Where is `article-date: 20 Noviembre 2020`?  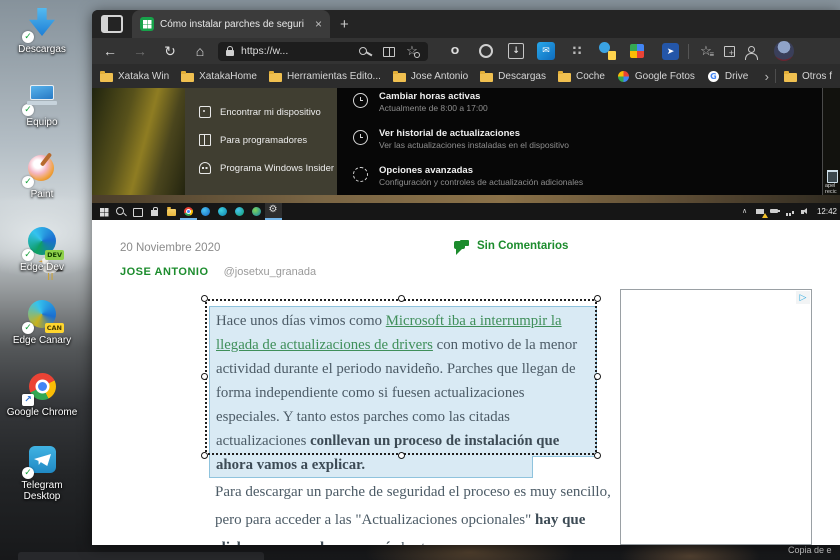
article-date: 20 Noviembre 2020 is located at coordinates (170, 248).